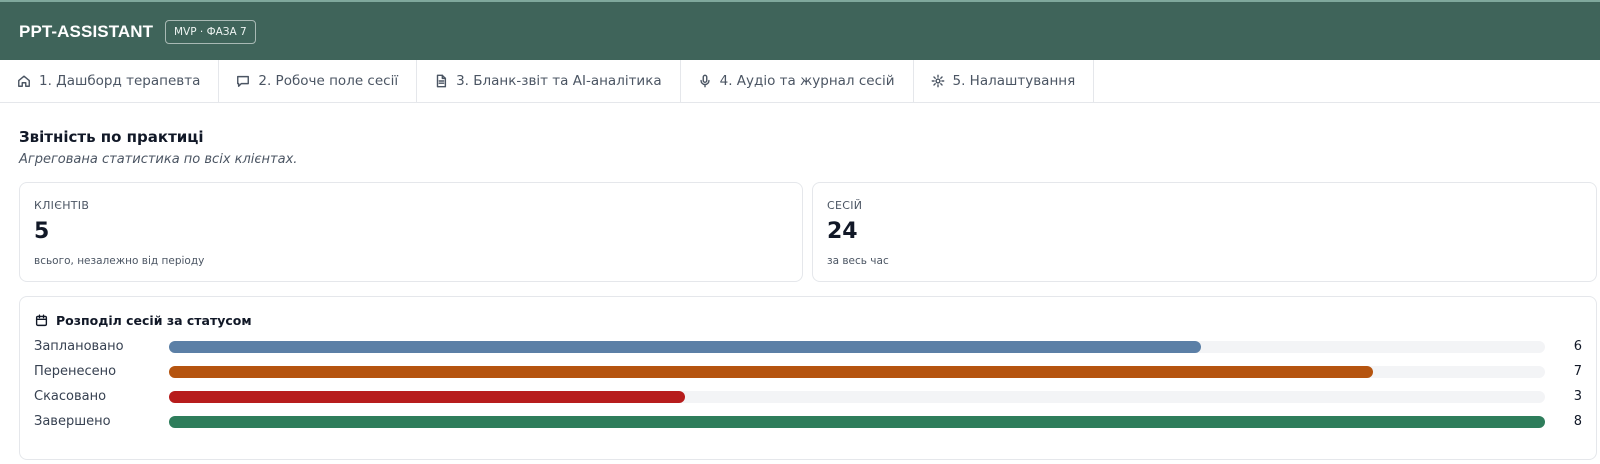 This screenshot has width=1600, height=464. What do you see at coordinates (120, 81) in the screenshot?
I see `tab-label: 1. Дашборд терапевта` at bounding box center [120, 81].